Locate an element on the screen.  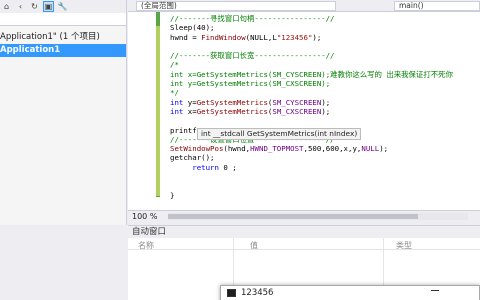
editor-status-bar: 100 % is located at coordinates (304, 216).